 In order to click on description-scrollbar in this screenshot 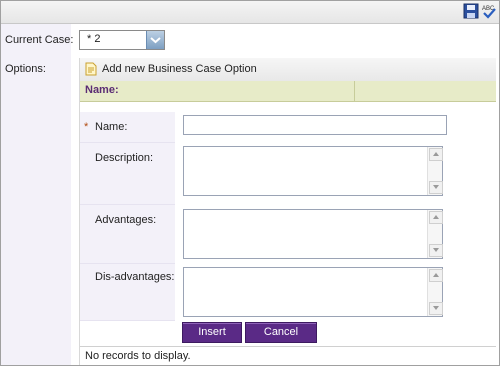, I will do `click(435, 171)`.